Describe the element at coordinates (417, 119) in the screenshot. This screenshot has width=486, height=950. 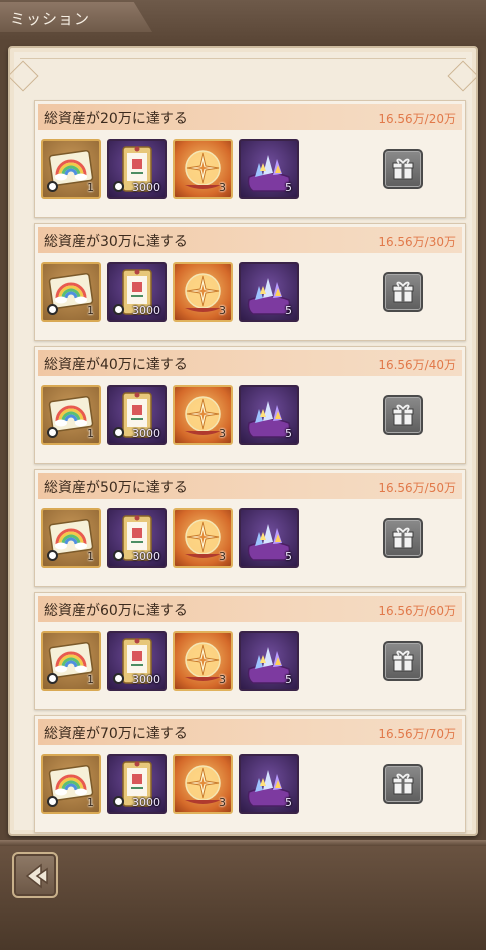
I see `mission-progress: 16.56万/20万` at that location.